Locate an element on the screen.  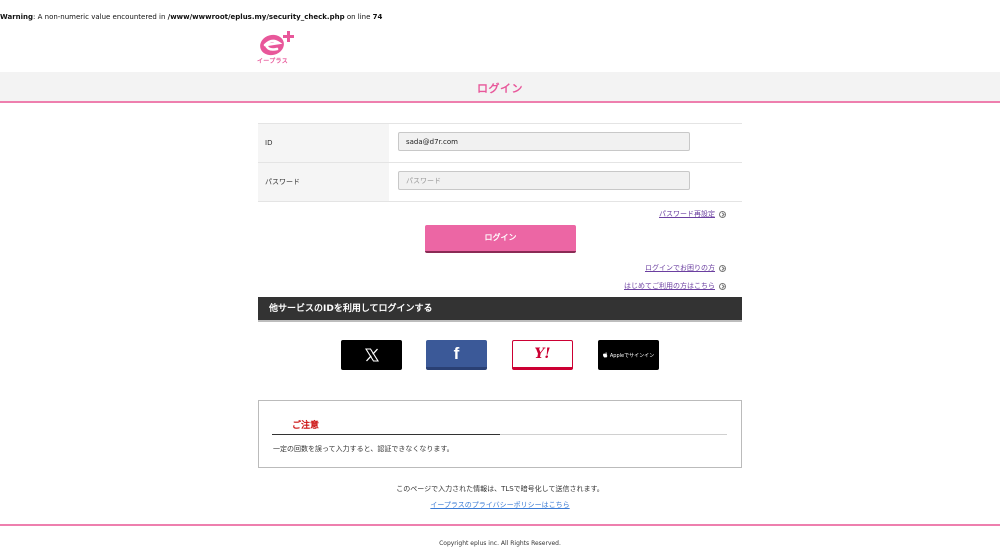
logo-text: イープラス is located at coordinates (273, 61).